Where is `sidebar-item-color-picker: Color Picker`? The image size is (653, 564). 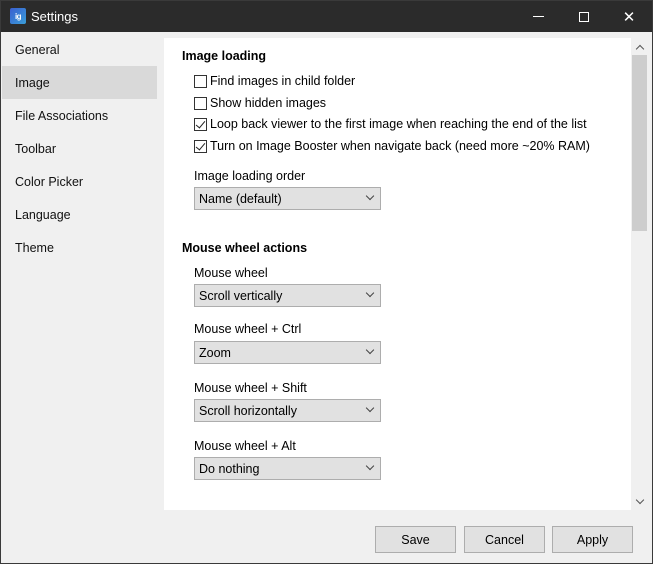
sidebar-item-color-picker: Color Picker is located at coordinates (79, 181).